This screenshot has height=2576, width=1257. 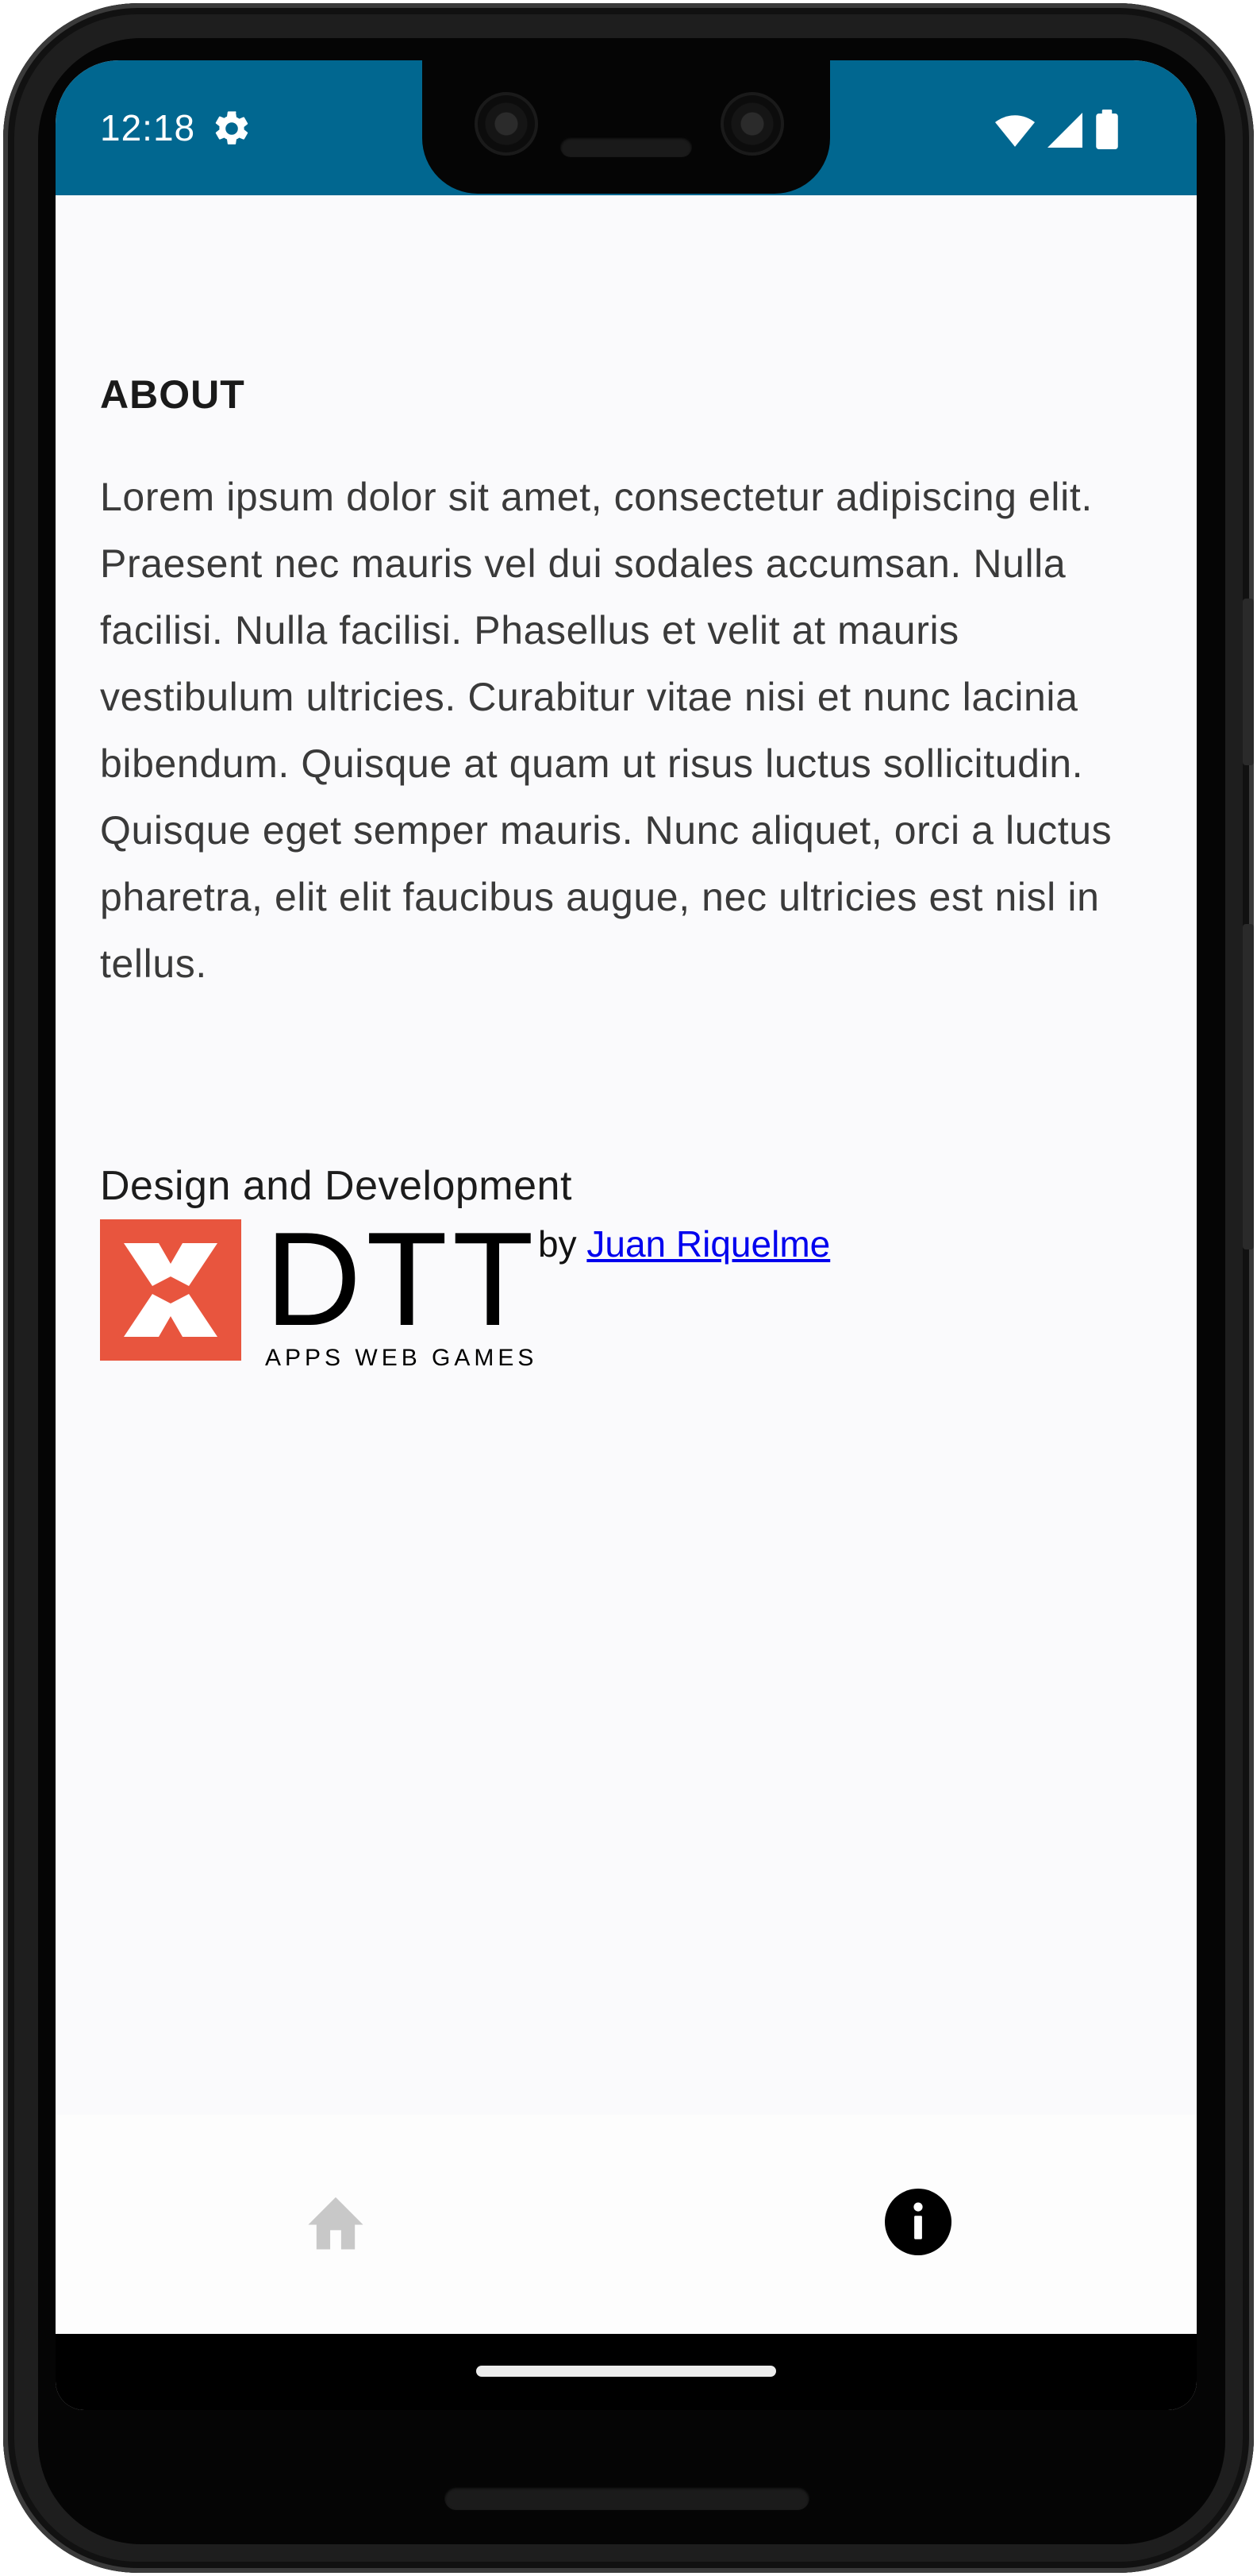 I want to click on battery-icon, so click(x=1107, y=131).